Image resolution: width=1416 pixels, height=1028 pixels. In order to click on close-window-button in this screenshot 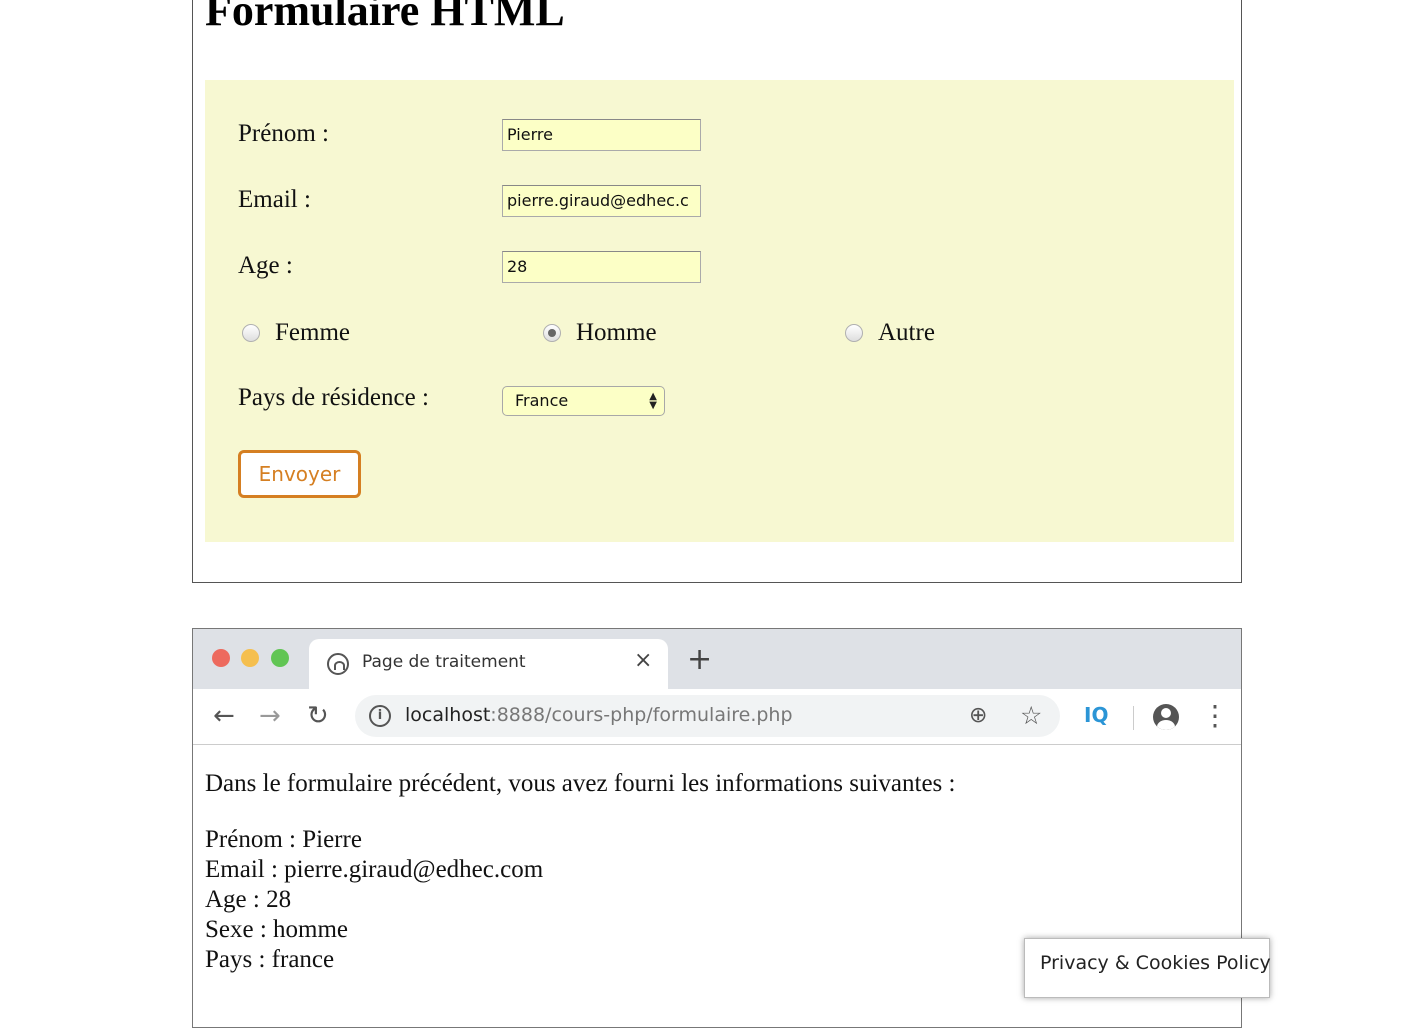, I will do `click(221, 658)`.